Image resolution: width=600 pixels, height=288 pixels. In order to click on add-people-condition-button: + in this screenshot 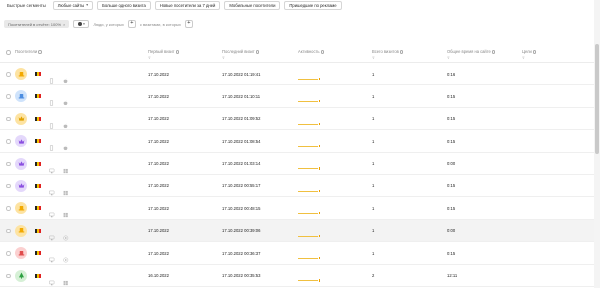, I will do `click(131, 24)`.